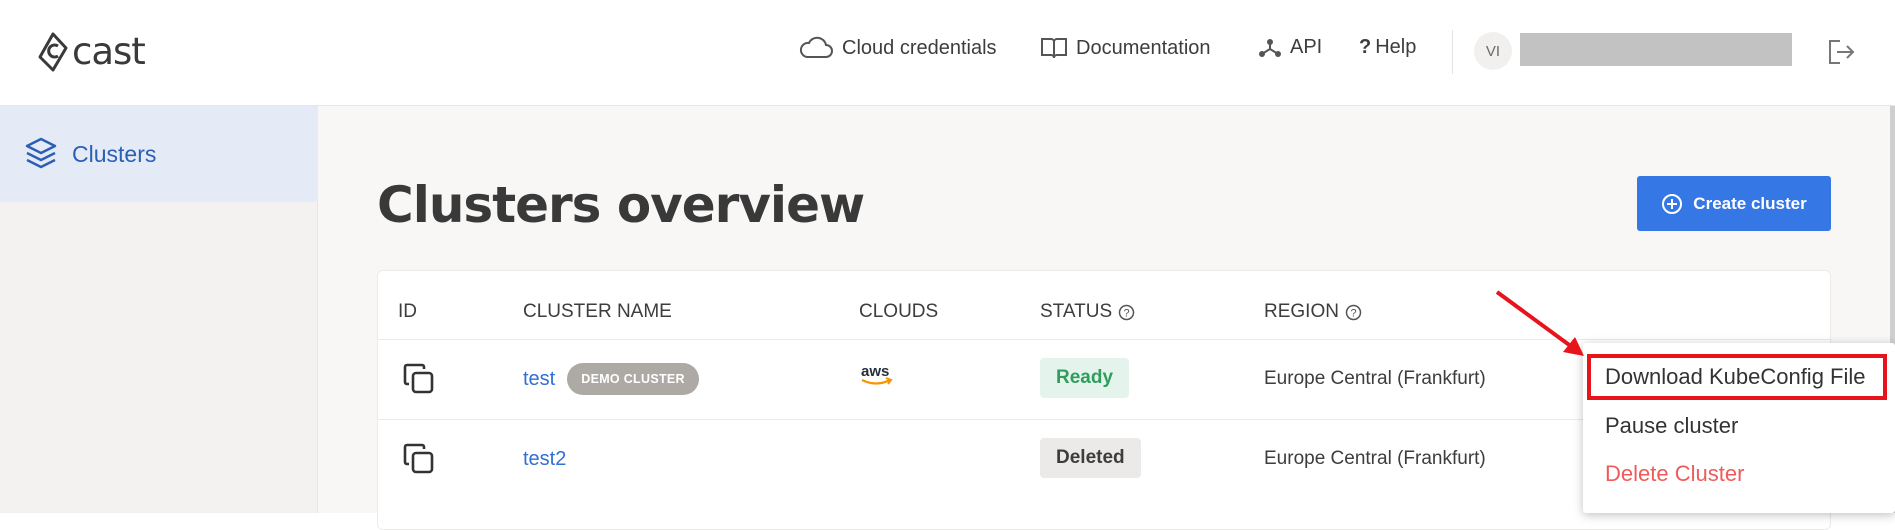 The image size is (1895, 530). Describe the element at coordinates (621, 205) in the screenshot. I see `page-title: Clusters overview` at that location.